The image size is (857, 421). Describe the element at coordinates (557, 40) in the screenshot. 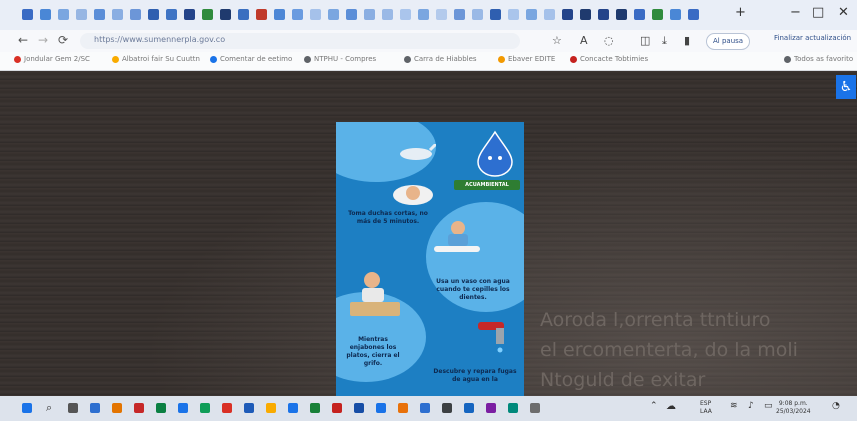

I see `star-icon: ☆` at that location.